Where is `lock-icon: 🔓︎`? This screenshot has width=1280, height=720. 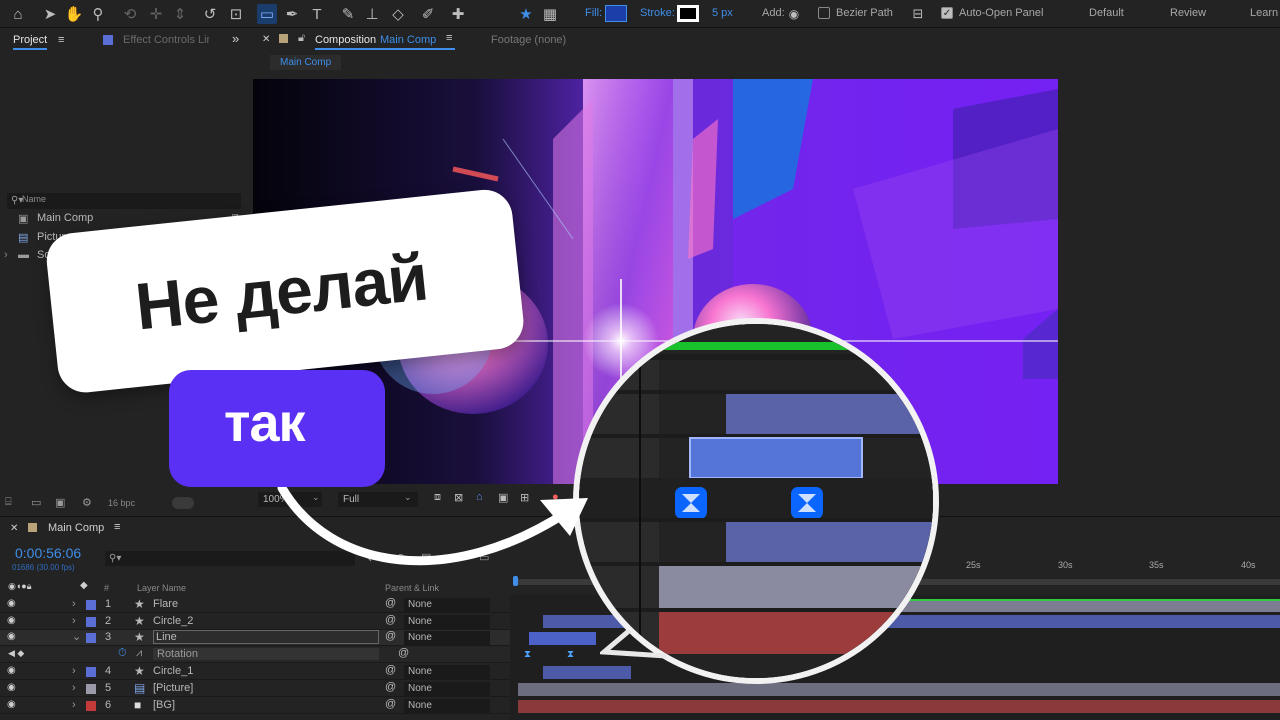
lock-icon: 🔓︎ is located at coordinates (301, 38).